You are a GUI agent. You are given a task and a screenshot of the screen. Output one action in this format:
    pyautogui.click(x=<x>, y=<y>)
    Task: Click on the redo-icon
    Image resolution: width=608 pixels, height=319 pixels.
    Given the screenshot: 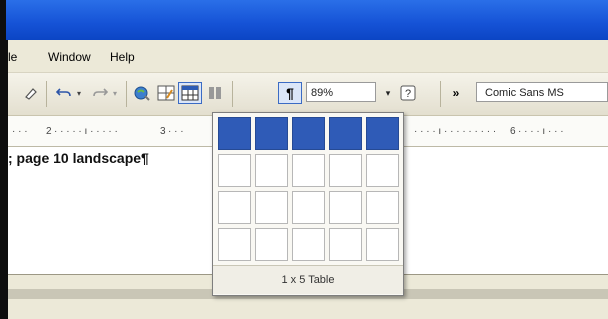 What is the action you would take?
    pyautogui.click(x=100, y=93)
    